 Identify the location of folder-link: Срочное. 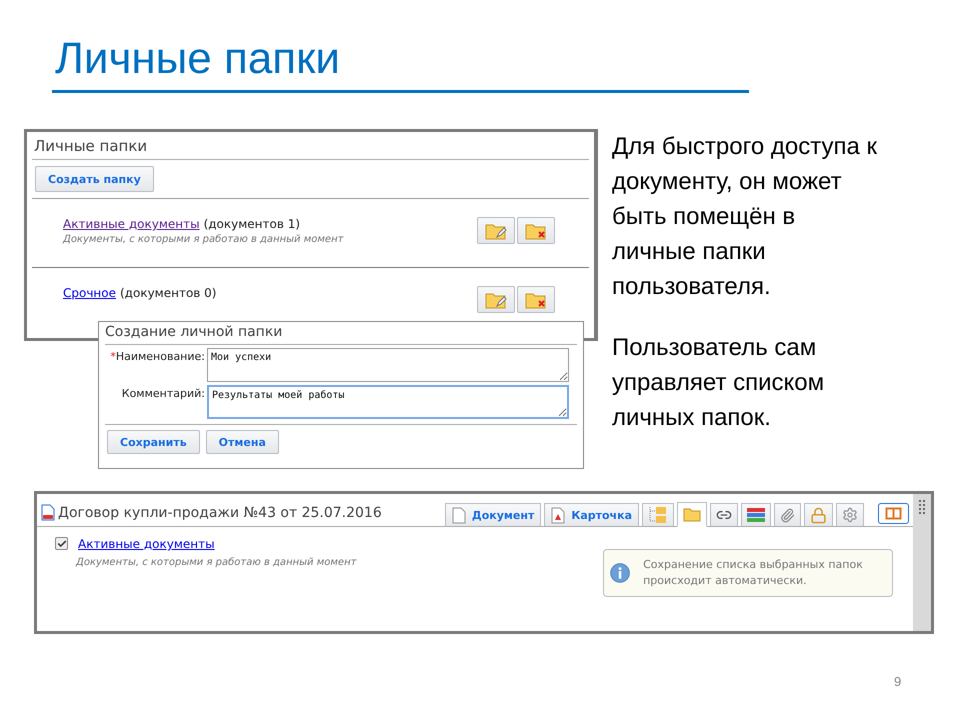
(89, 293).